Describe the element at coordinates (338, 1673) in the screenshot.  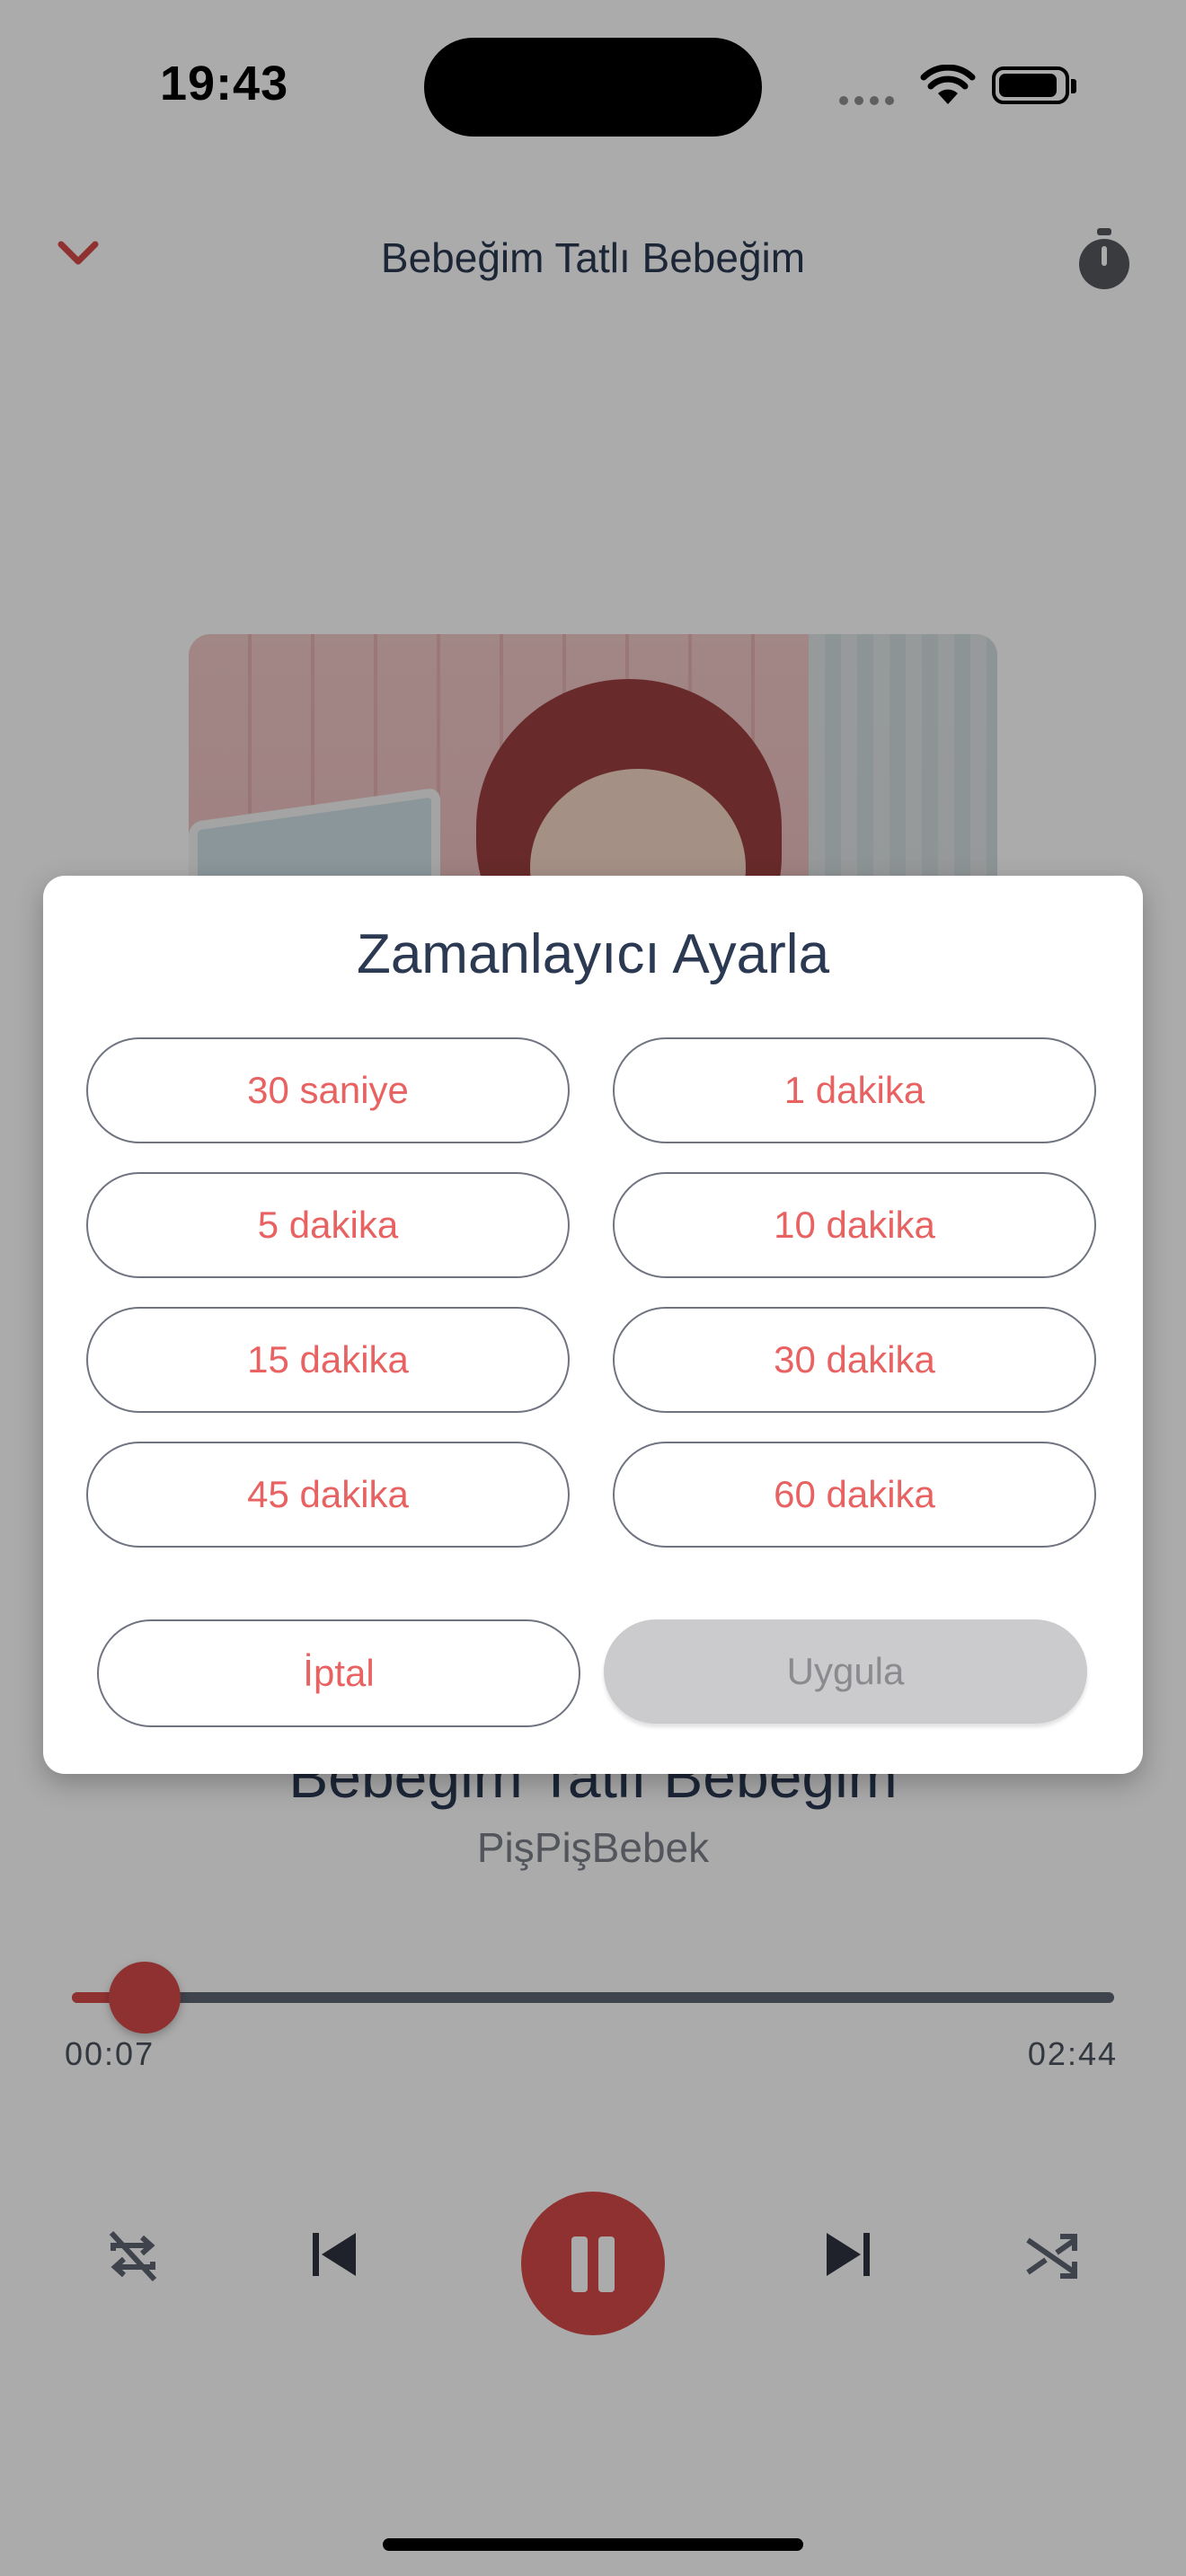
I see `cancel-button: İptal` at that location.